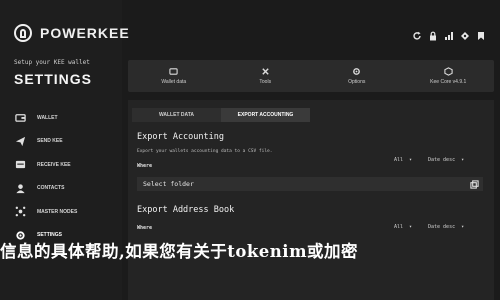 Image resolution: width=500 pixels, height=300 pixels. Describe the element at coordinates (53, 79) in the screenshot. I see `page-title: SETTINGS` at that location.